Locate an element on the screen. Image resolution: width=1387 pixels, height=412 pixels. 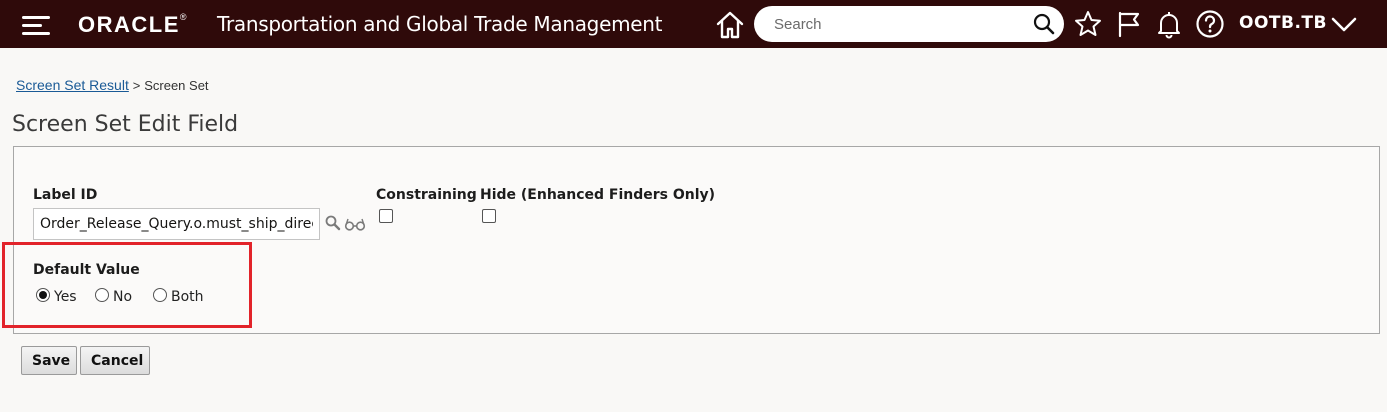
search-input is located at coordinates (899, 24).